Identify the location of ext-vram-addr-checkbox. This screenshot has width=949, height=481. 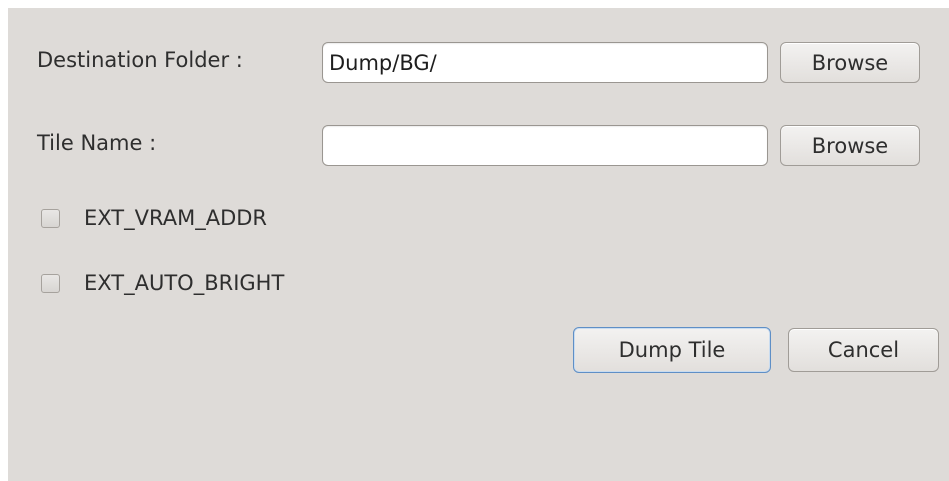
(50, 218).